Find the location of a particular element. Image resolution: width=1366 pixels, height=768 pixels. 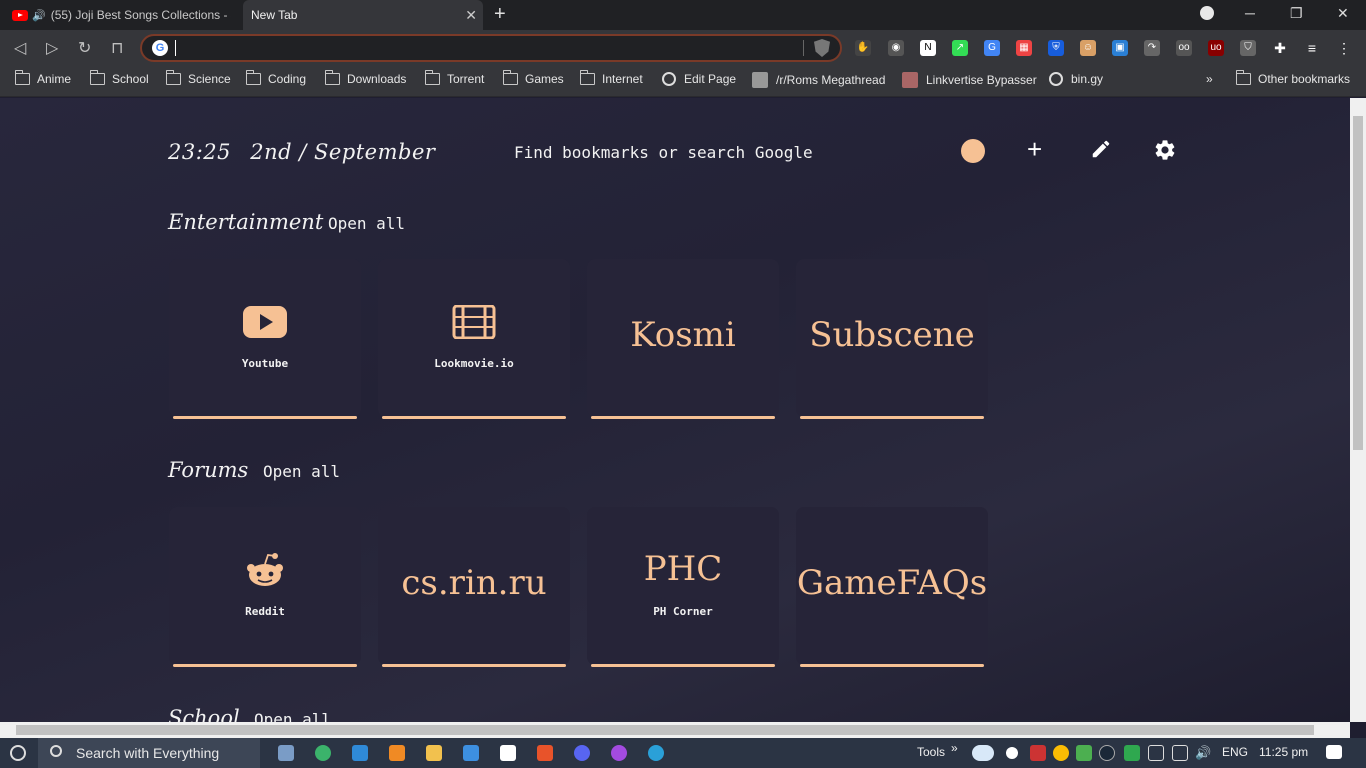

bookmark-card-youtube: Youtube is located at coordinates (265, 339).